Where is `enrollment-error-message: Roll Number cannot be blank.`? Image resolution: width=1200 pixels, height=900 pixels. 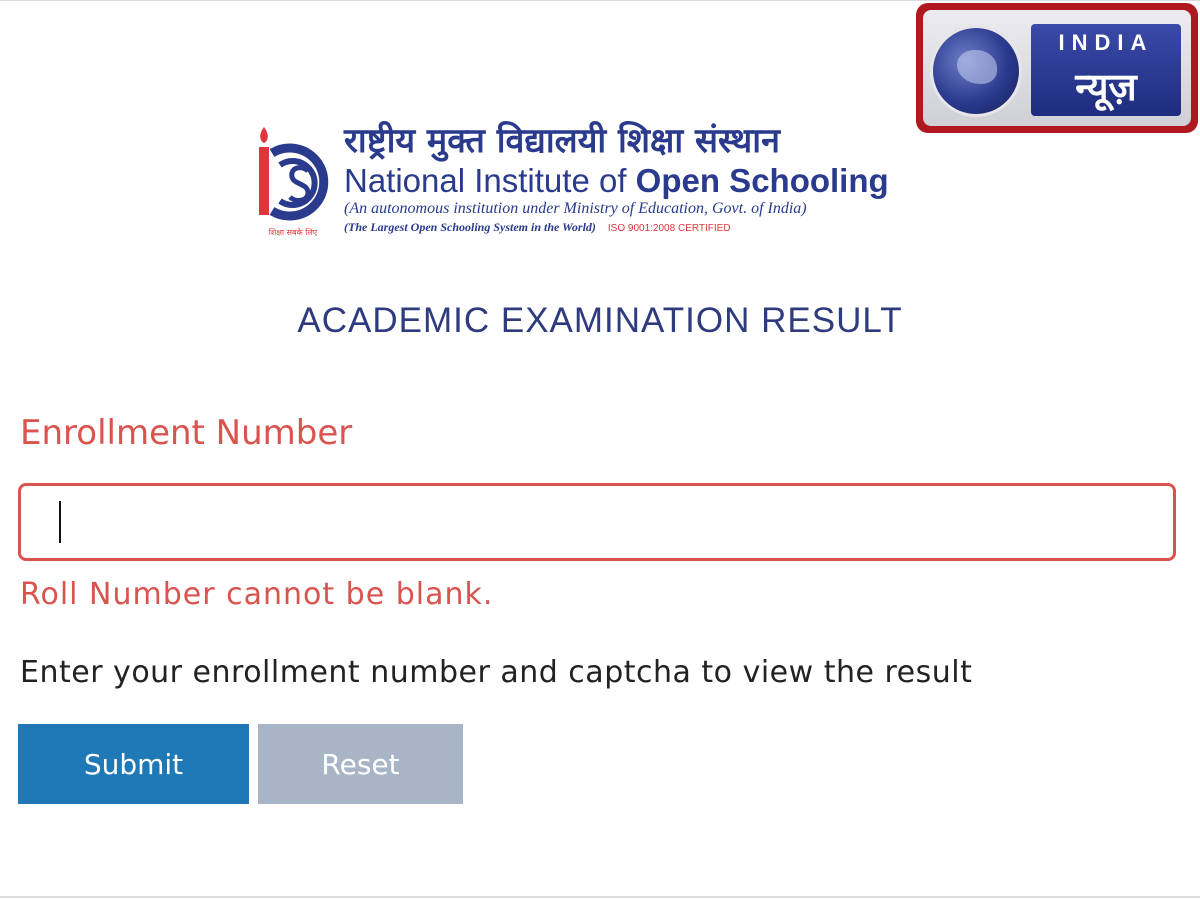
enrollment-error-message: Roll Number cannot be blank. is located at coordinates (257, 594).